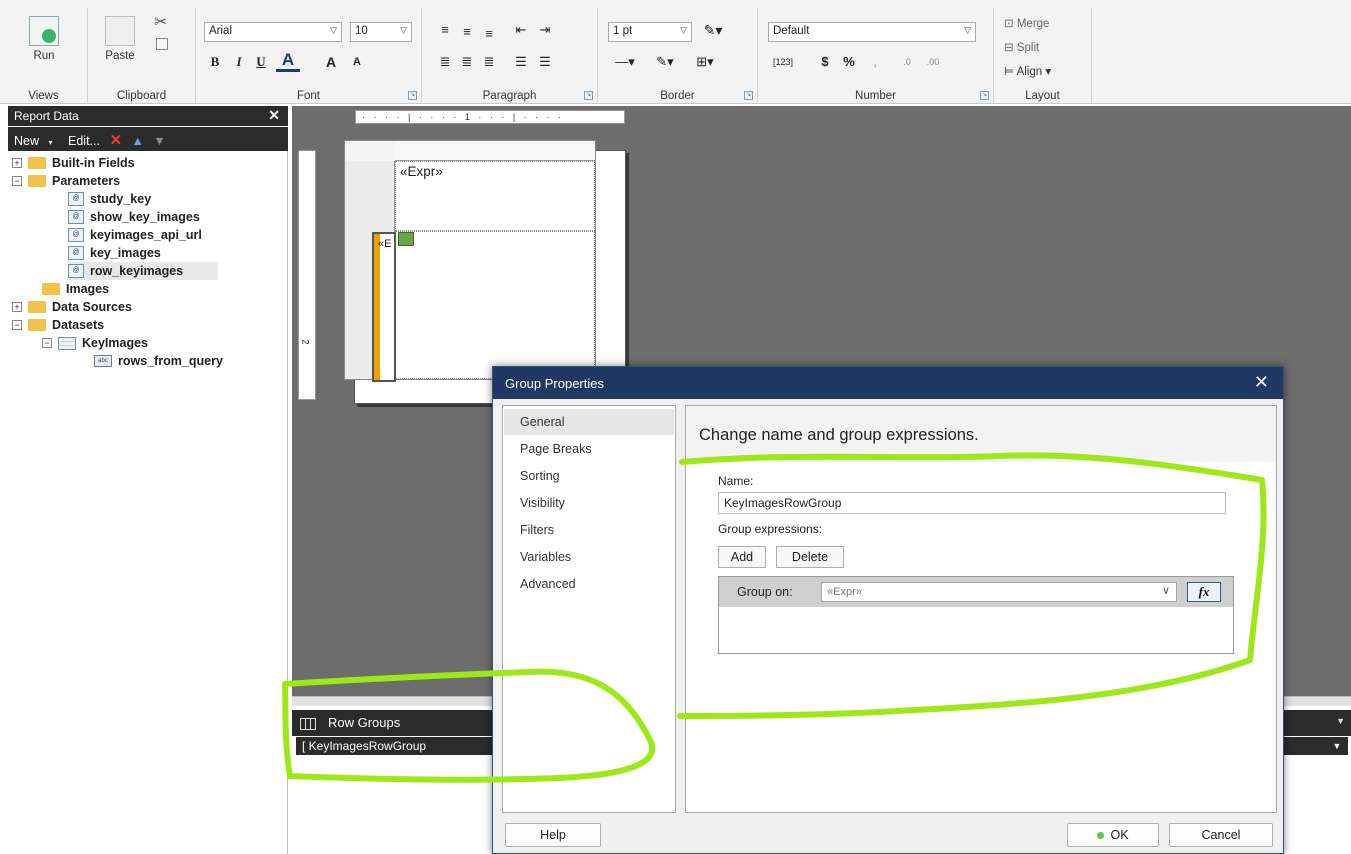 This screenshot has height=854, width=1351. Describe the element at coordinates (783, 62) in the screenshot. I see `placeholder-button: [123]` at that location.